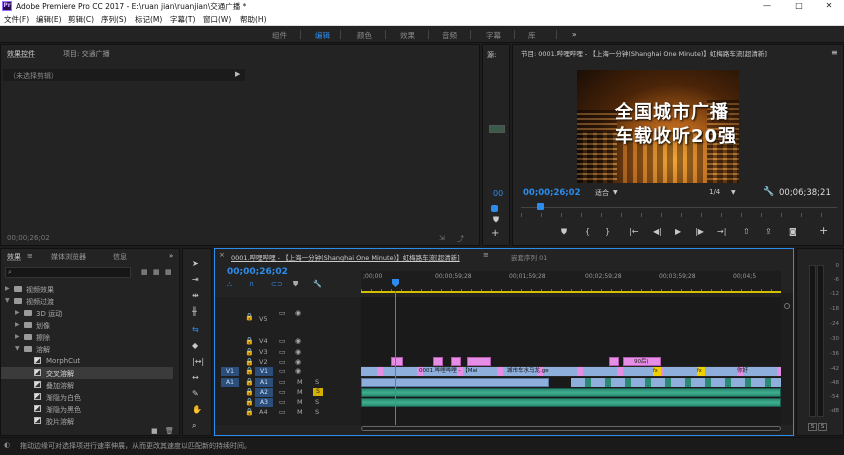  I want to click on track-select-tool-icon: ⇥, so click(195, 280).